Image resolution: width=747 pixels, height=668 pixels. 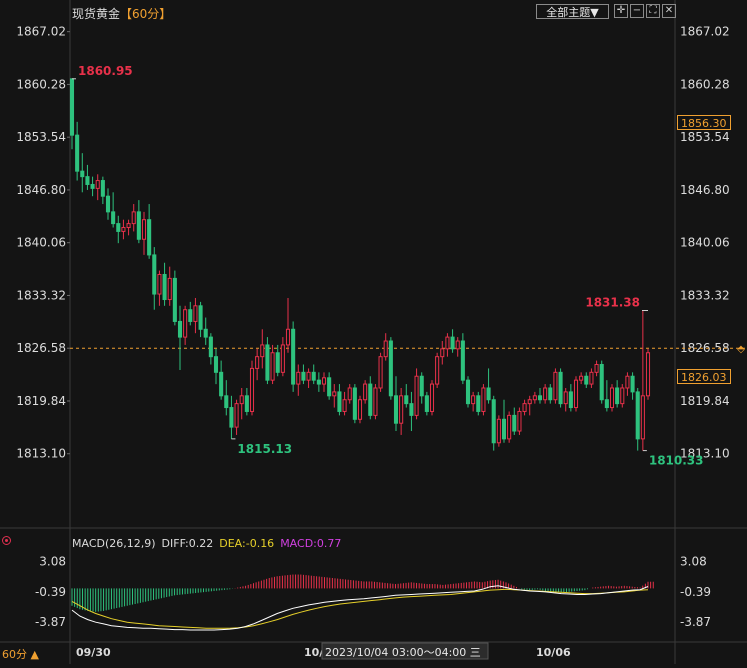 What do you see at coordinates (20, 654) in the screenshot?
I see `timeframe-toggle: 60分 ▲` at bounding box center [20, 654].